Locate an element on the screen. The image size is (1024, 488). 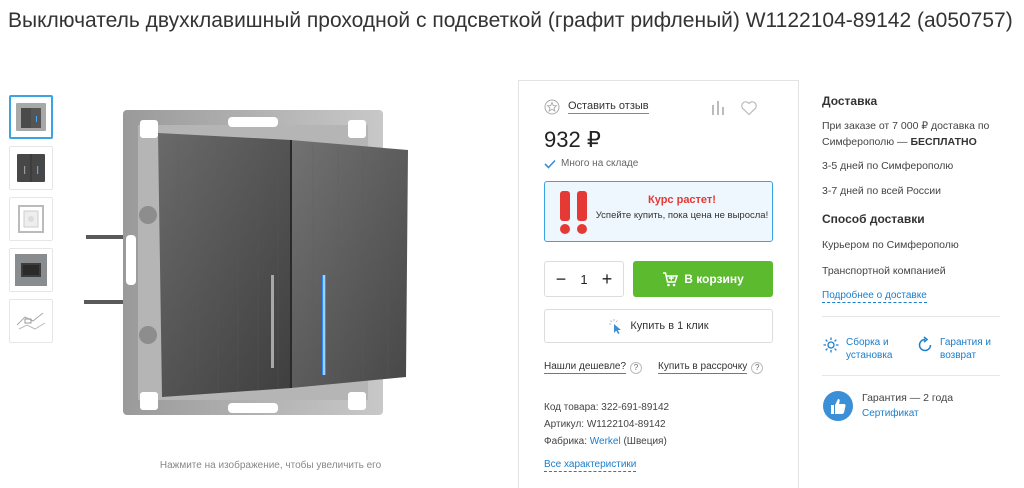
assembly-link: Сборка и установка is located at coordinates (865, 349).